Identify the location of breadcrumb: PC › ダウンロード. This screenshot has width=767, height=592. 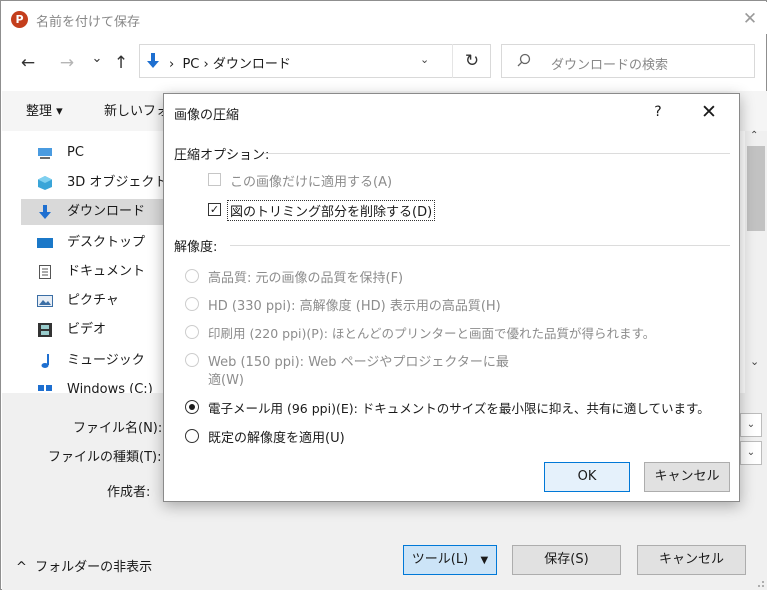
(236, 64).